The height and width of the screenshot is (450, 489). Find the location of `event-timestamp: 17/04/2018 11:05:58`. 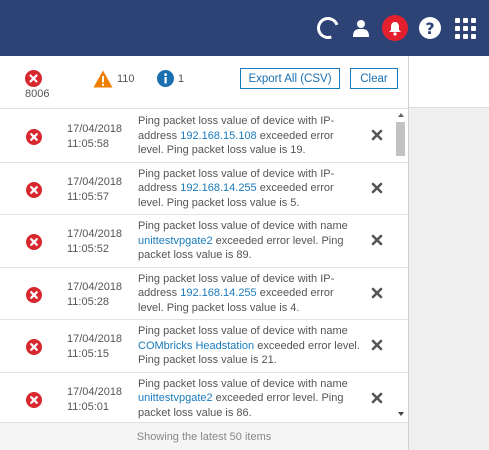

event-timestamp: 17/04/2018 11:05:58 is located at coordinates (95, 136).